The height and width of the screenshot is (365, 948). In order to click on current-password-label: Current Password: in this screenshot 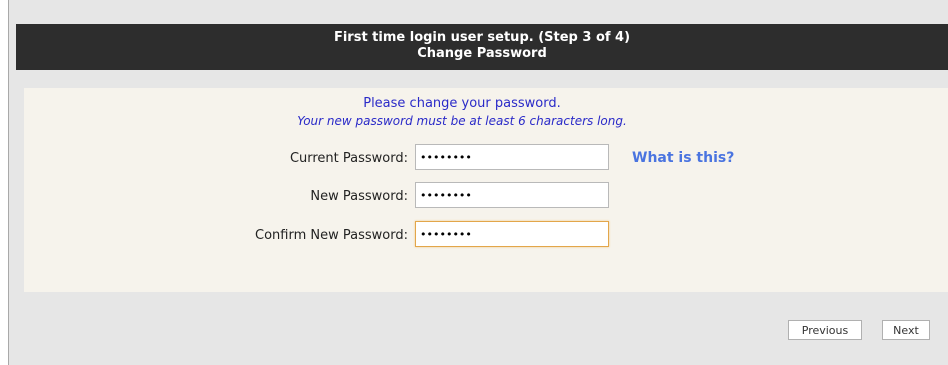, I will do `click(348, 158)`.